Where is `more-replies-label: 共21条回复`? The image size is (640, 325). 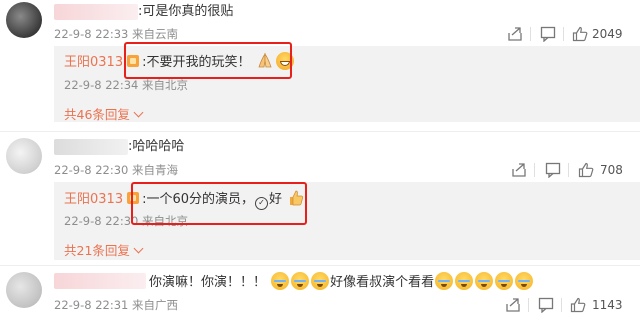 more-replies-label: 共21条回复 is located at coordinates (97, 250).